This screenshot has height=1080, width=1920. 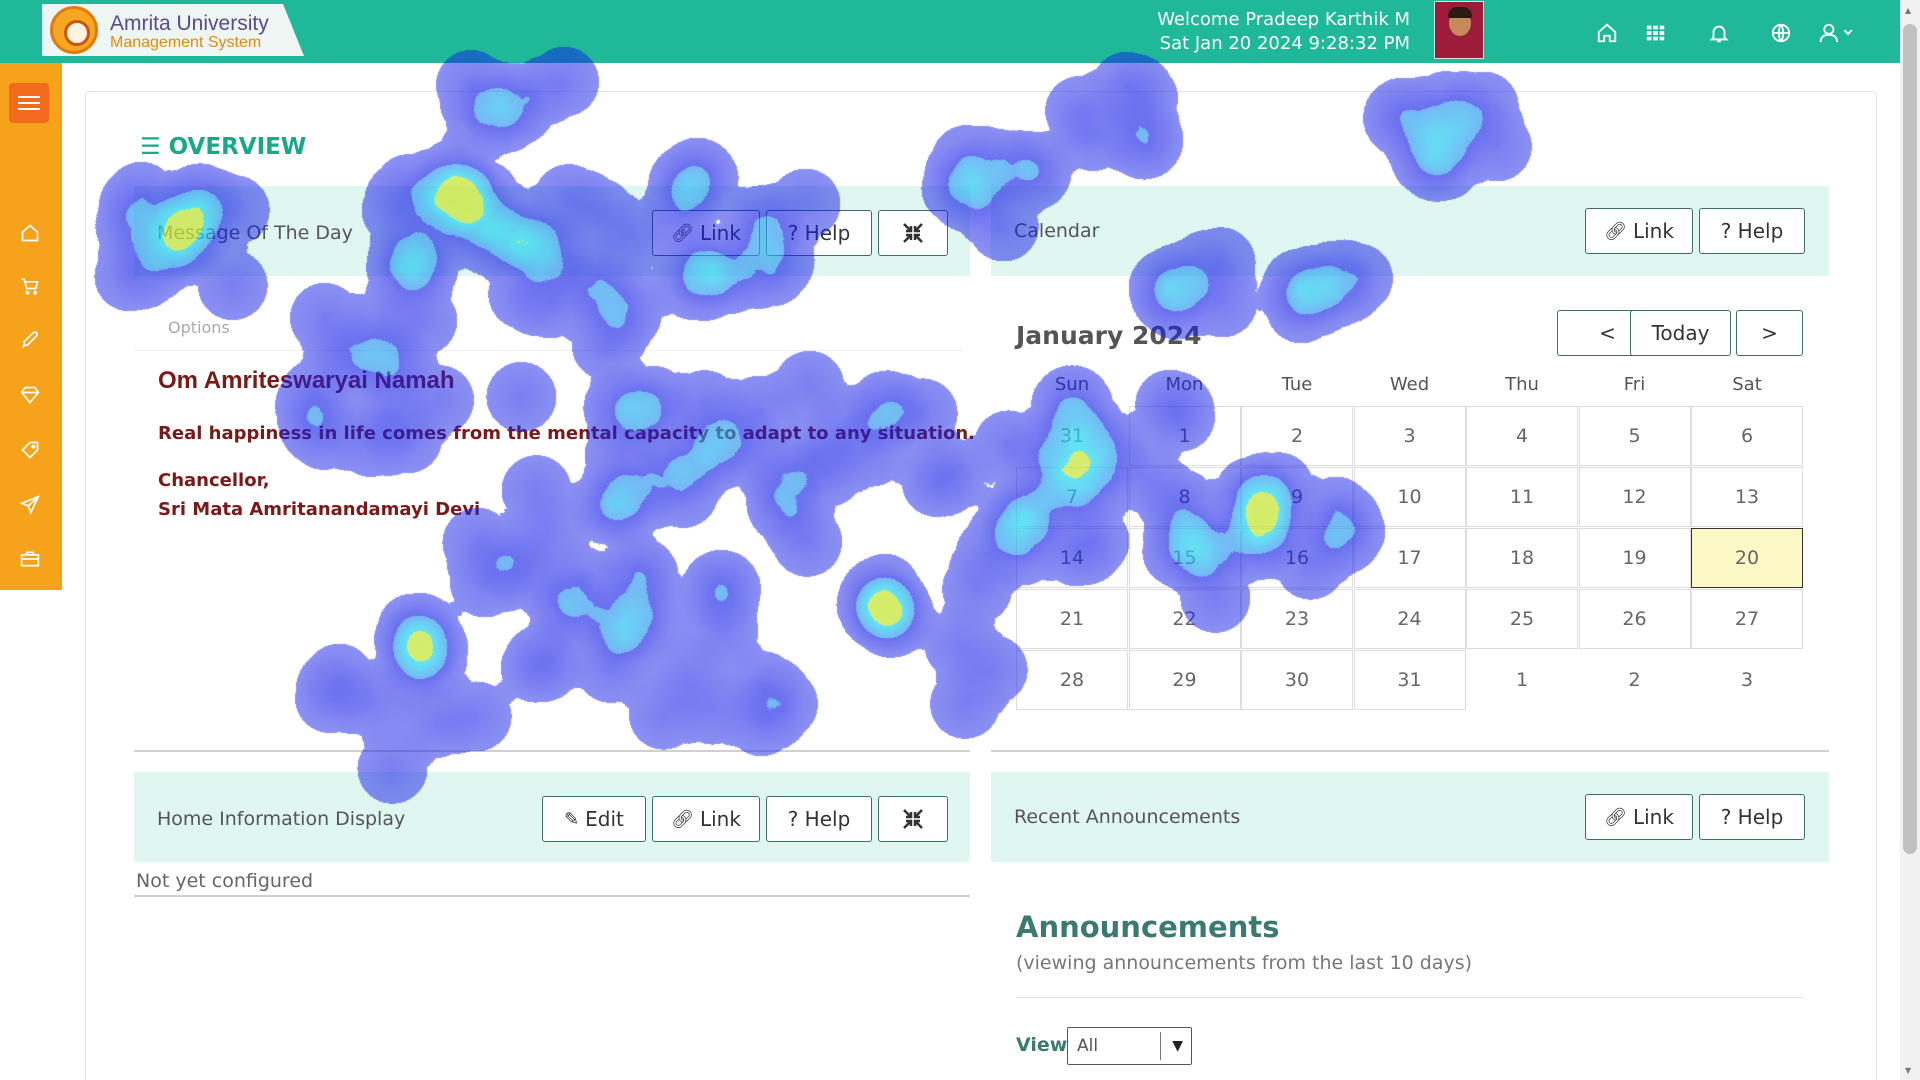 What do you see at coordinates (281, 819) in the screenshot?
I see `home-info-panel-title: Home Information Display` at bounding box center [281, 819].